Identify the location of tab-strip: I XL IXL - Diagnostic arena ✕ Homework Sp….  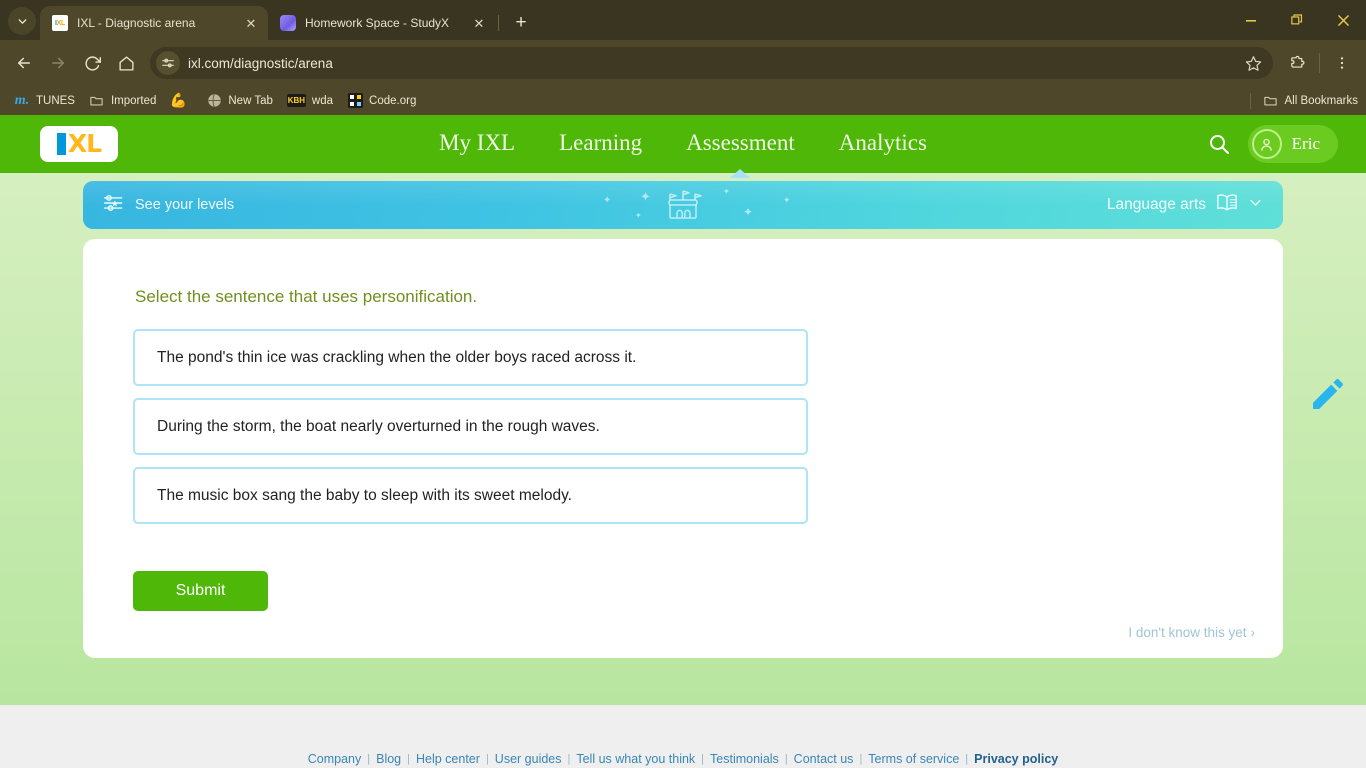
(683, 20).